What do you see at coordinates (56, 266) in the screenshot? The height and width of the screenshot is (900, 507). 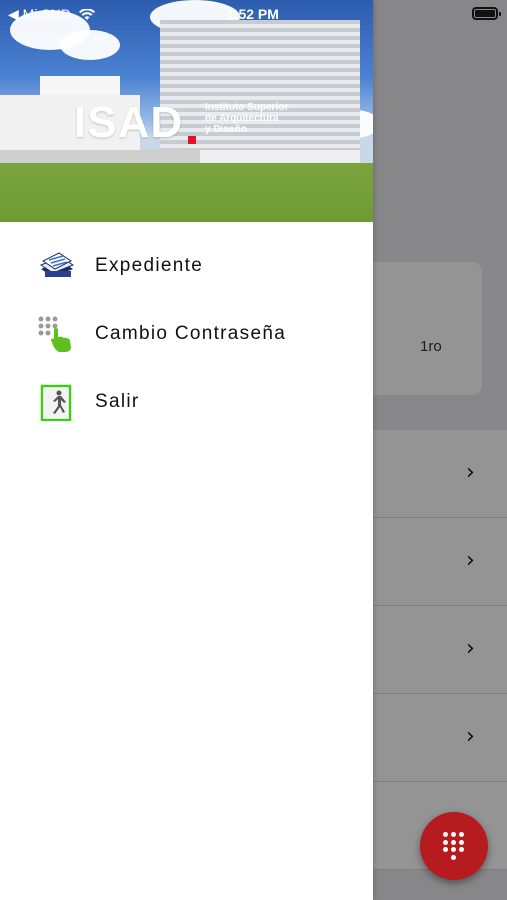 I see `records-icon` at bounding box center [56, 266].